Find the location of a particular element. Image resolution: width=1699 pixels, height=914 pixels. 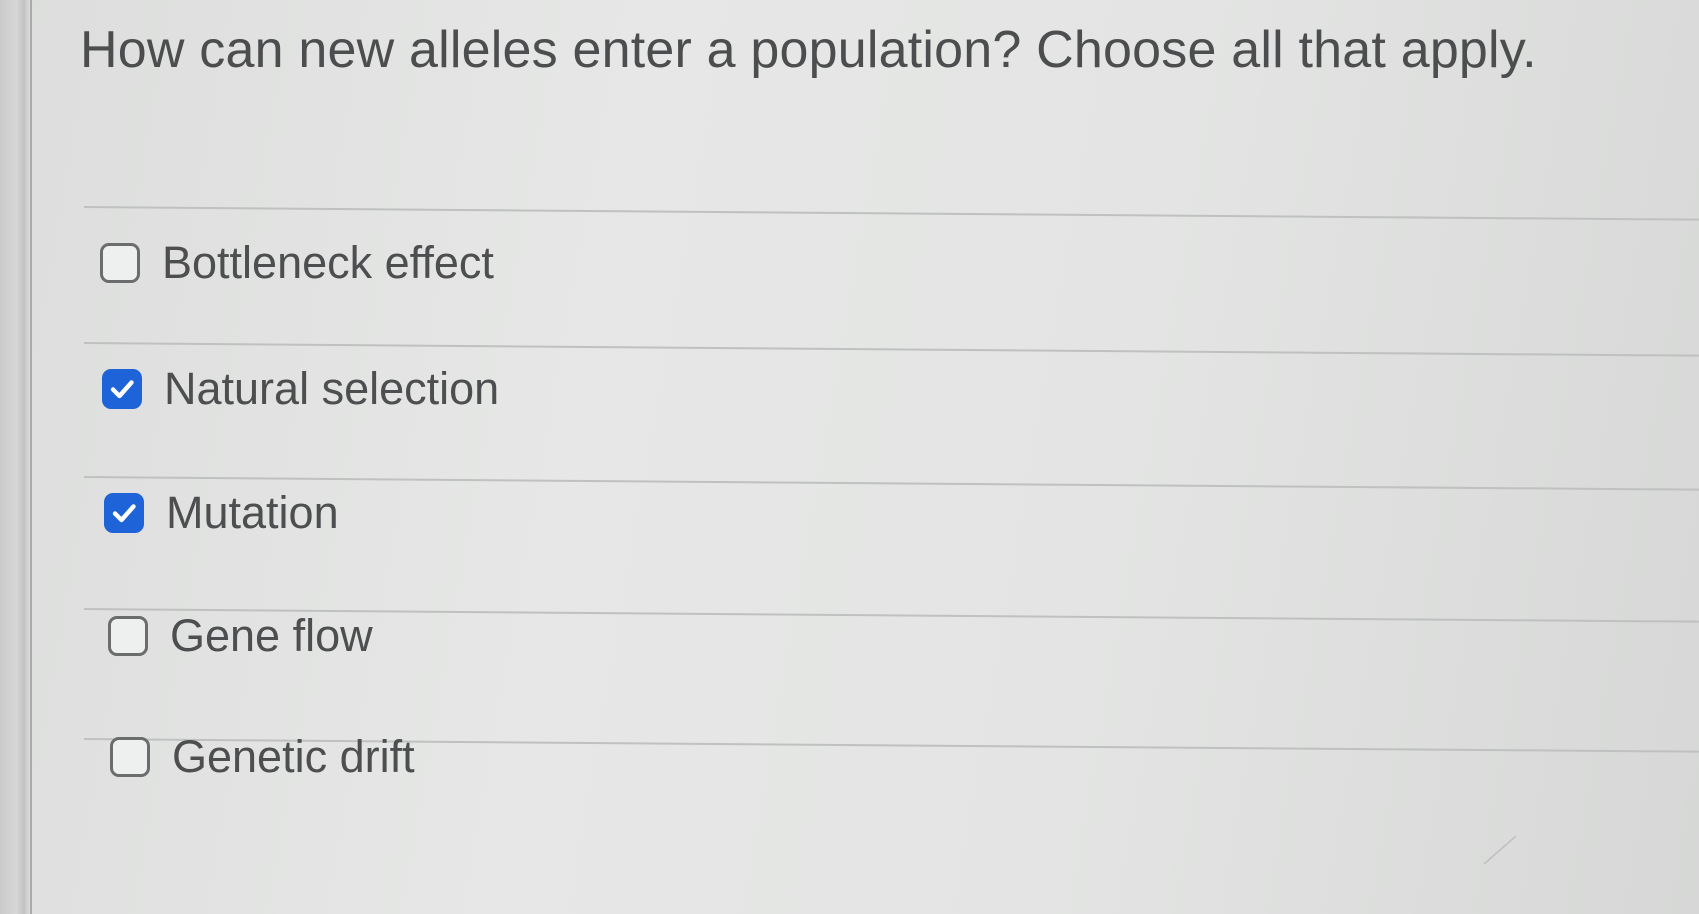

option-label: Gene flow is located at coordinates (271, 635).